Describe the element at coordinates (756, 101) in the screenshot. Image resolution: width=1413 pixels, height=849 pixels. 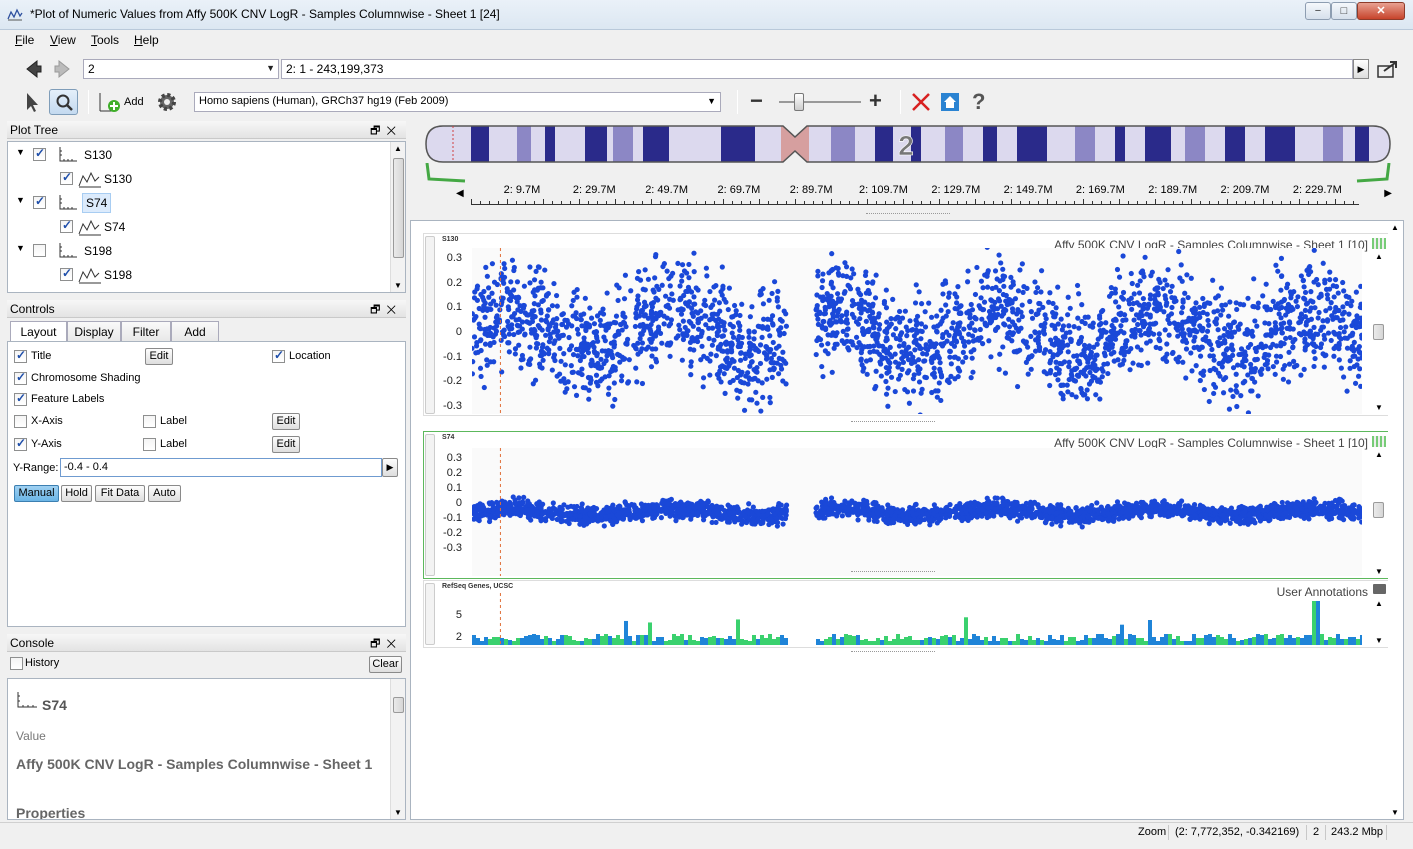
I see `zoom-out-icon: −` at that location.